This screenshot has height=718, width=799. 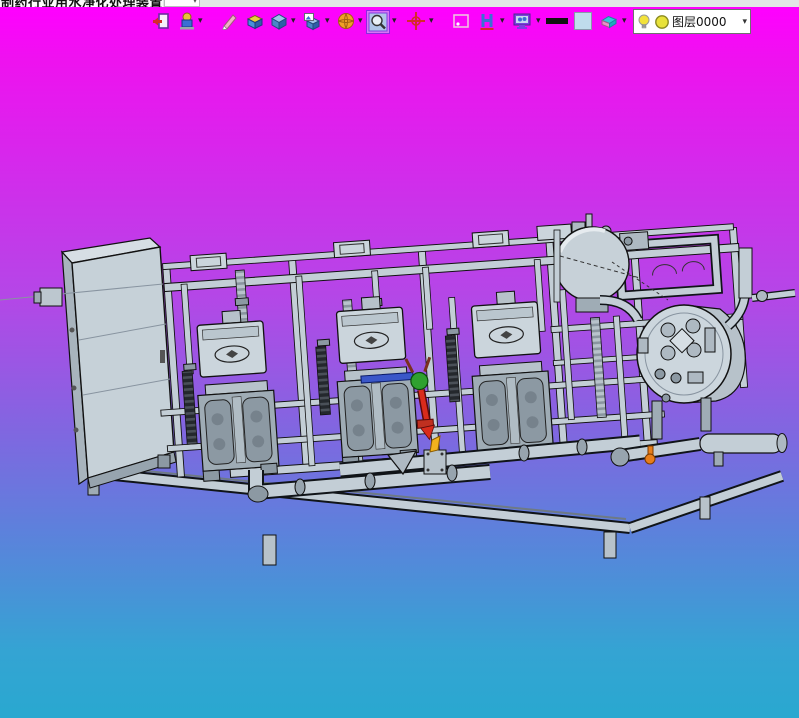 I want to click on chevron-down-icon: ▾, so click(x=194, y=2).